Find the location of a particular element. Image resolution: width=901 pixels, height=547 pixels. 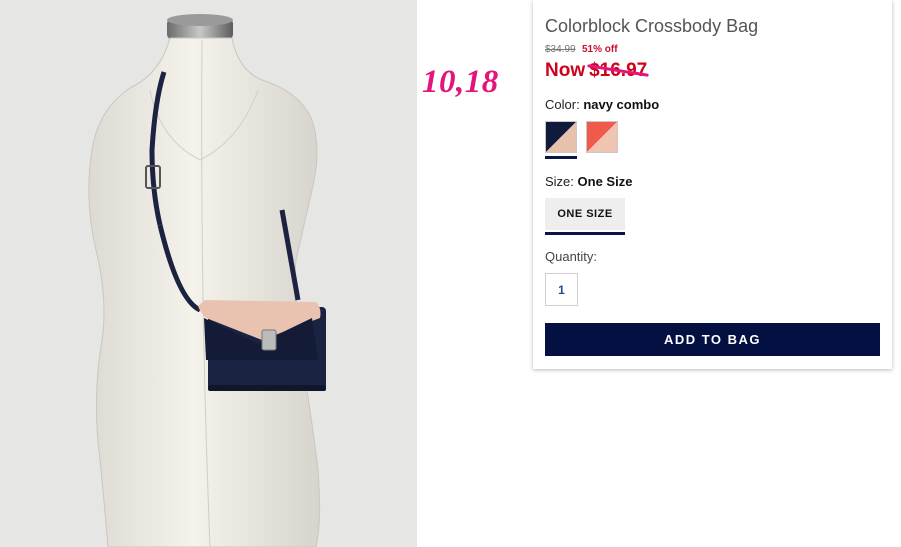

sale-price: Now $16.97 is located at coordinates (596, 71).